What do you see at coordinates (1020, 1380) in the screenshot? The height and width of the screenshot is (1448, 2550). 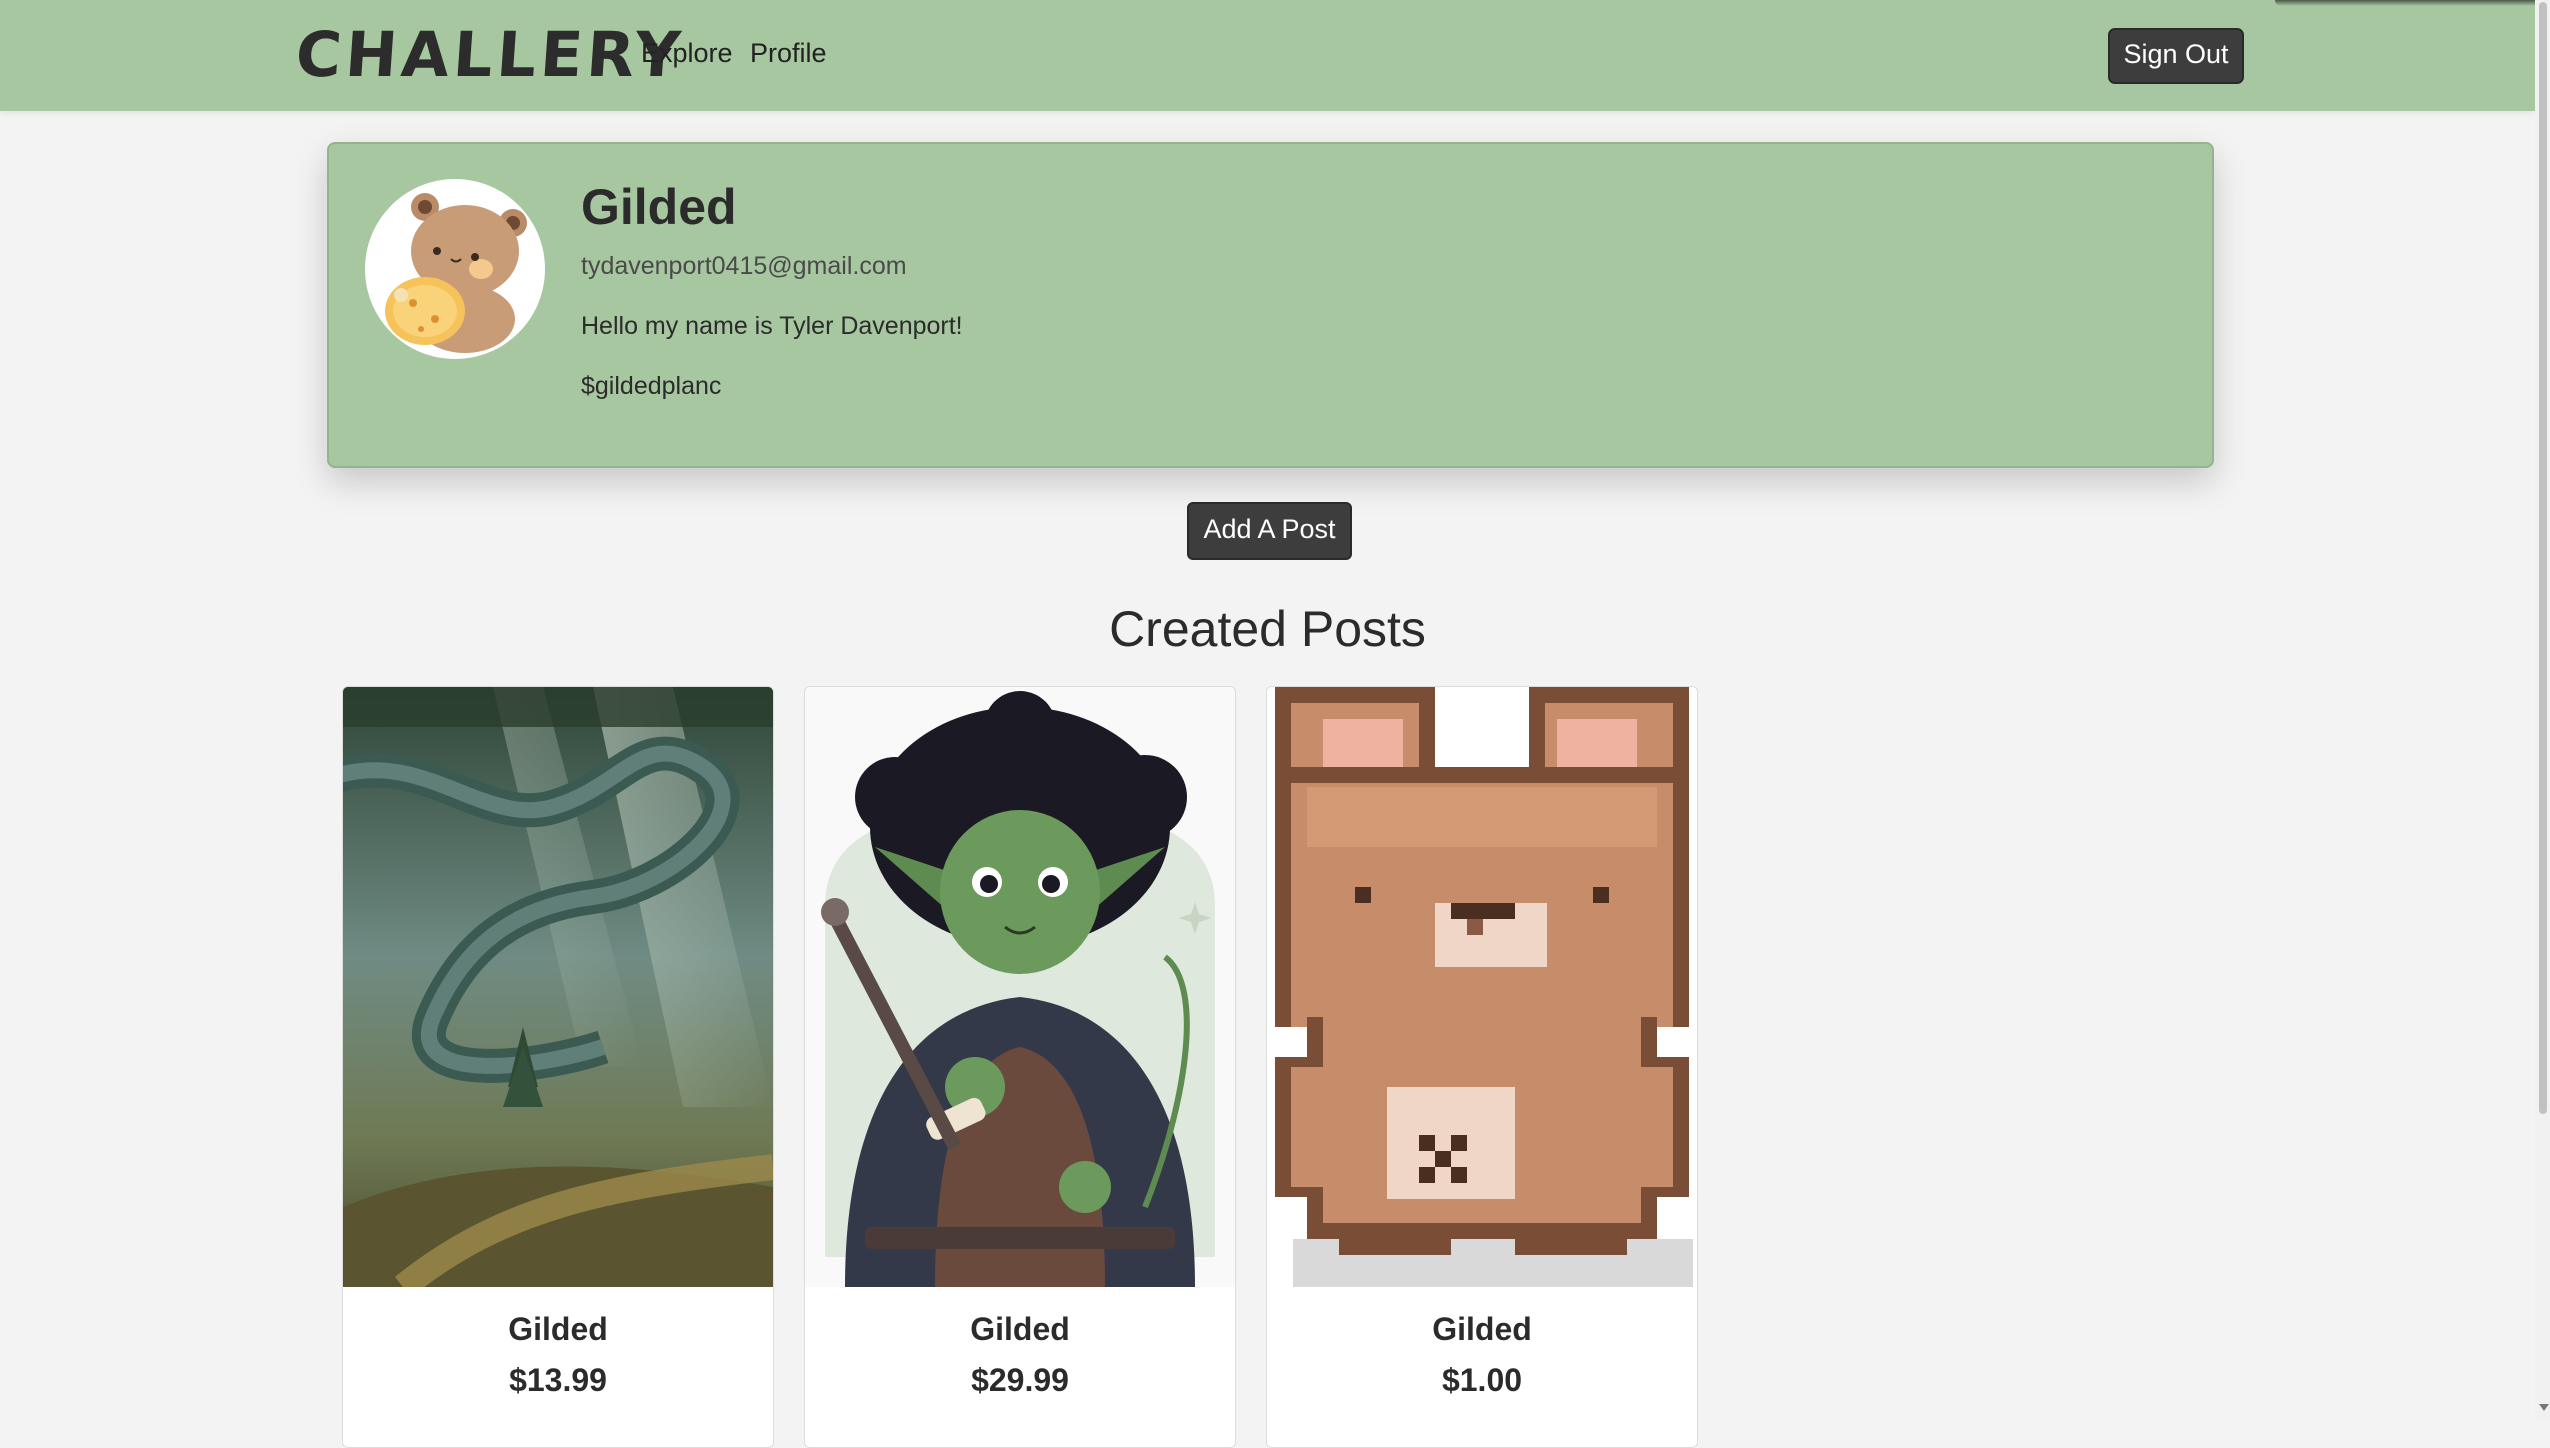 I see `post-price: $29.99` at bounding box center [1020, 1380].